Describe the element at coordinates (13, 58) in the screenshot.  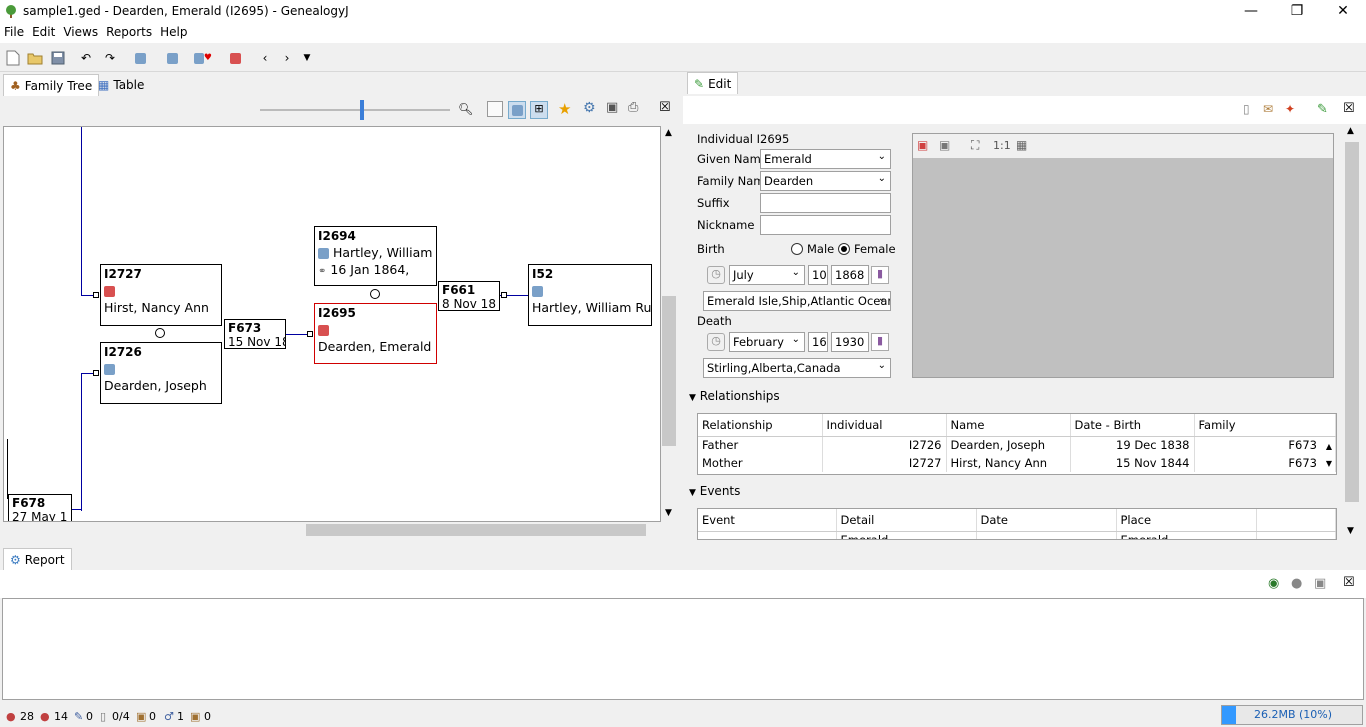
I see `new-file-icon` at that location.